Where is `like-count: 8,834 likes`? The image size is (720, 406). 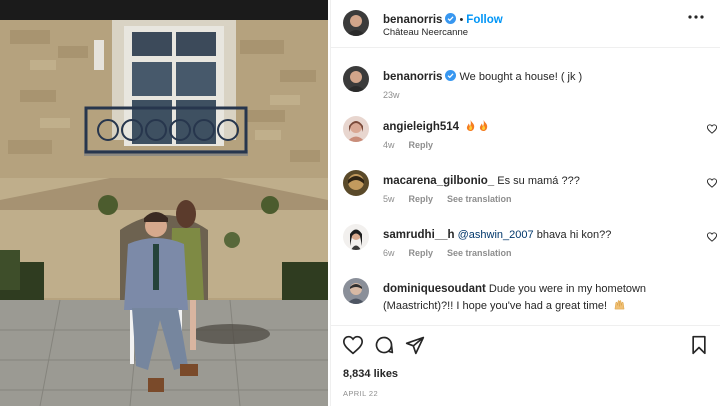
like-count: 8,834 likes is located at coordinates (370, 374).